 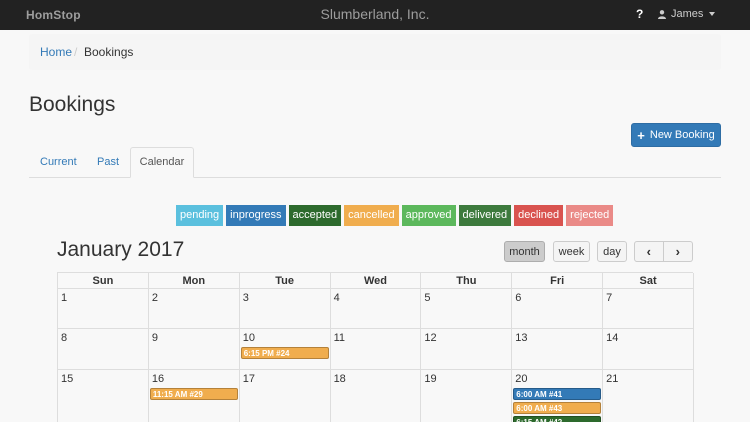 I want to click on day-number: 5, so click(x=427, y=298).